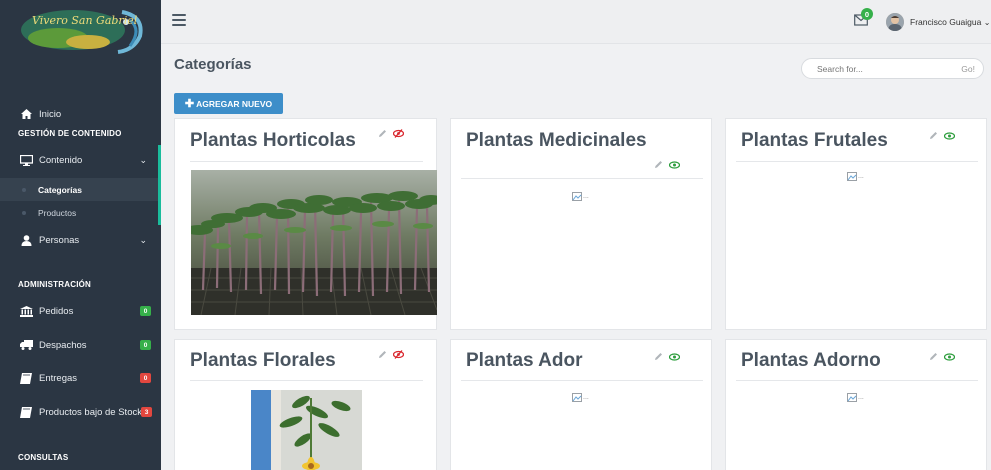 The height and width of the screenshot is (470, 991). Describe the element at coordinates (80, 114) in the screenshot. I see `sidebar-item-inicio: Inicio` at that location.